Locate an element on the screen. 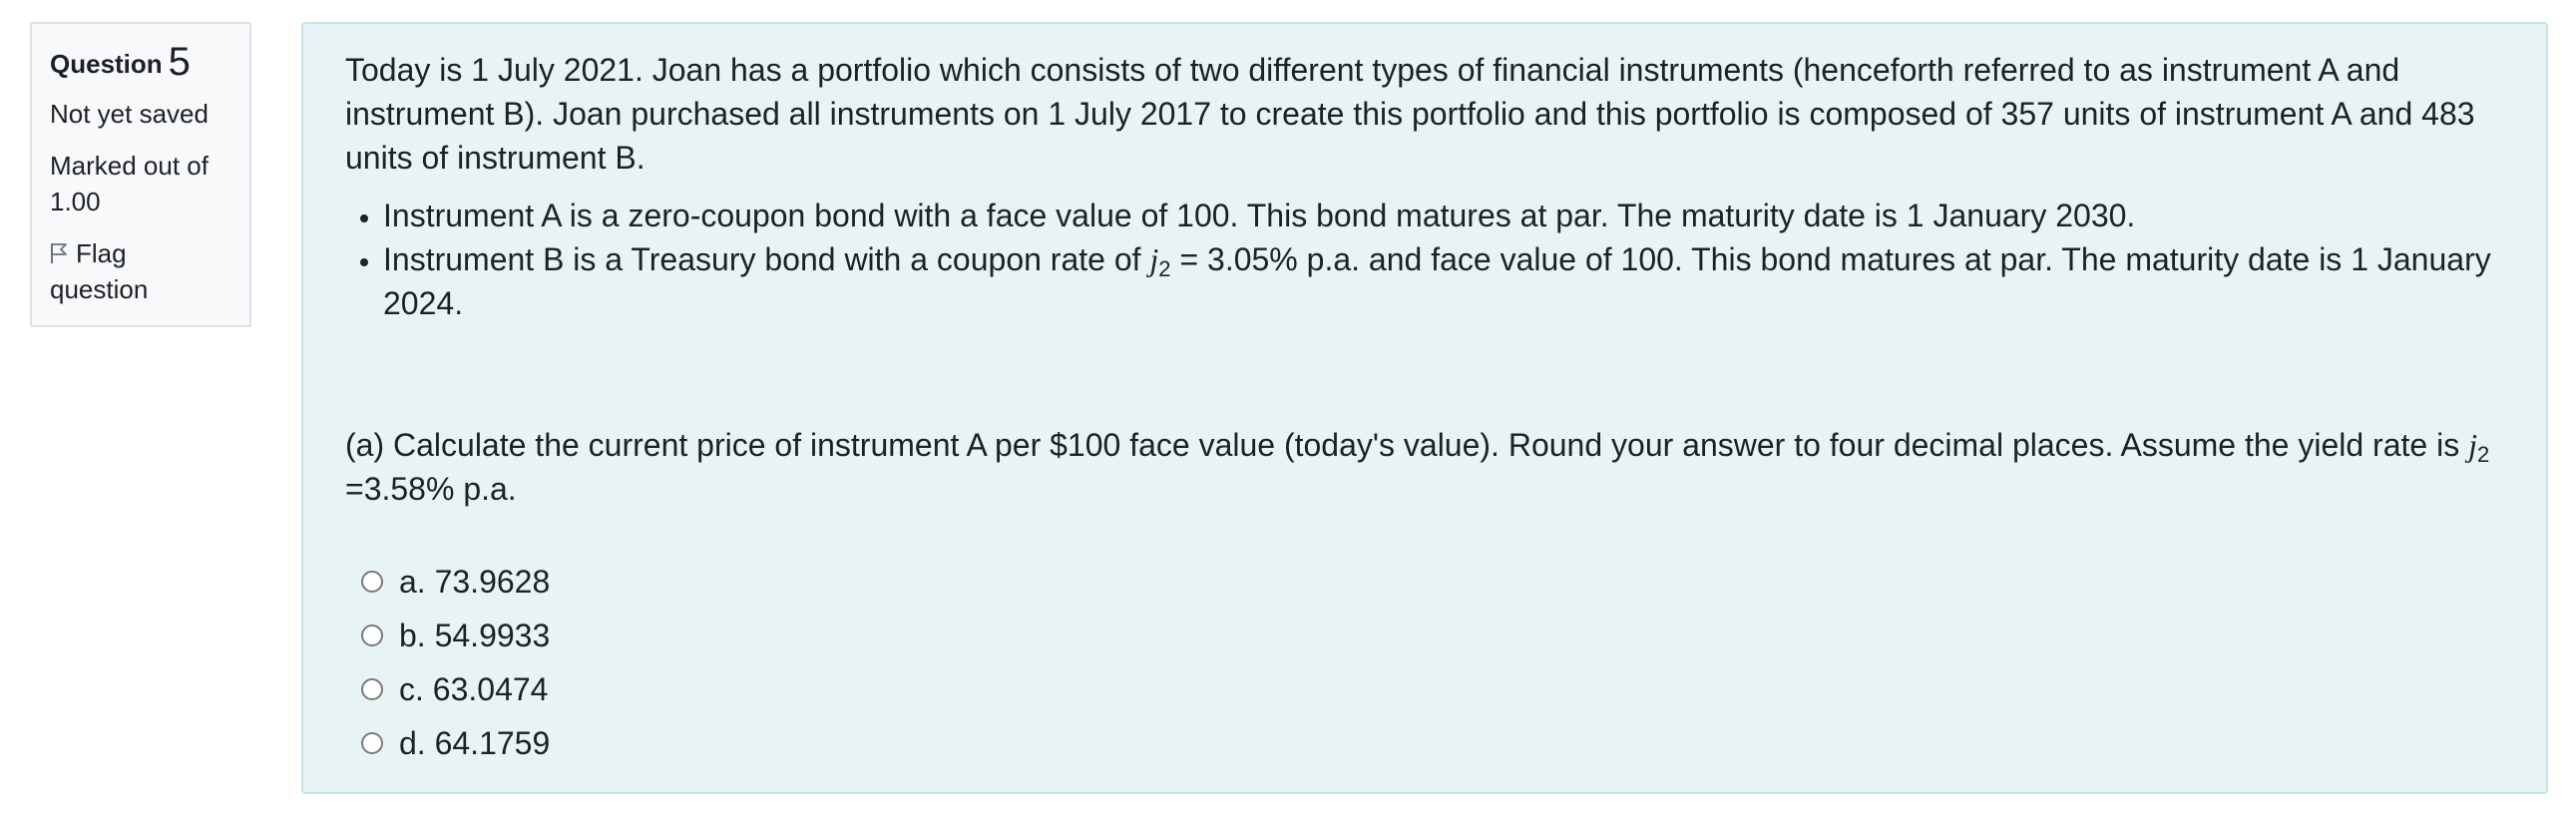  part-a-text-post: =3.58% p.a. is located at coordinates (431, 489).